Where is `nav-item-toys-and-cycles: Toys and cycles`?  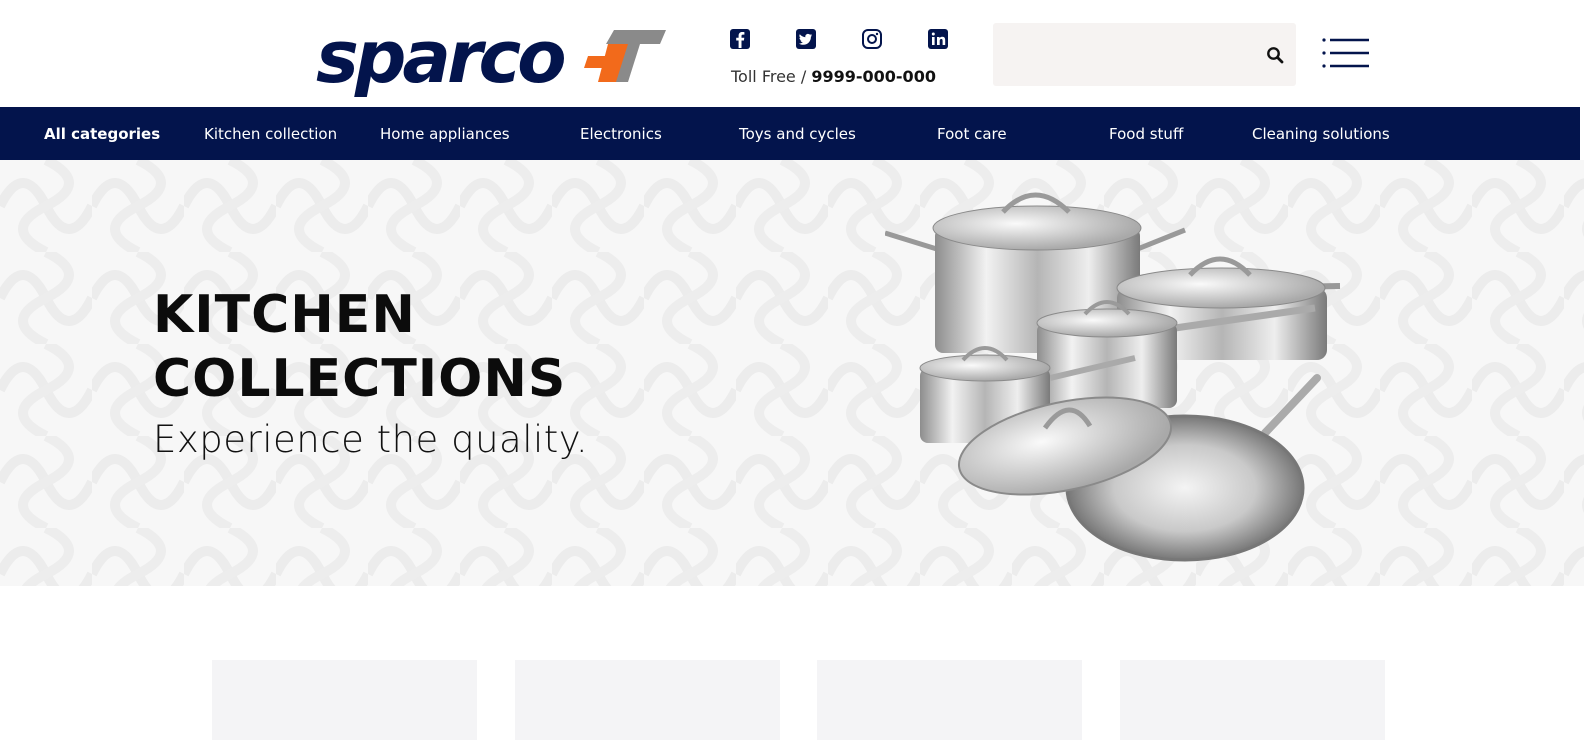 nav-item-toys-and-cycles: Toys and cycles is located at coordinates (797, 133).